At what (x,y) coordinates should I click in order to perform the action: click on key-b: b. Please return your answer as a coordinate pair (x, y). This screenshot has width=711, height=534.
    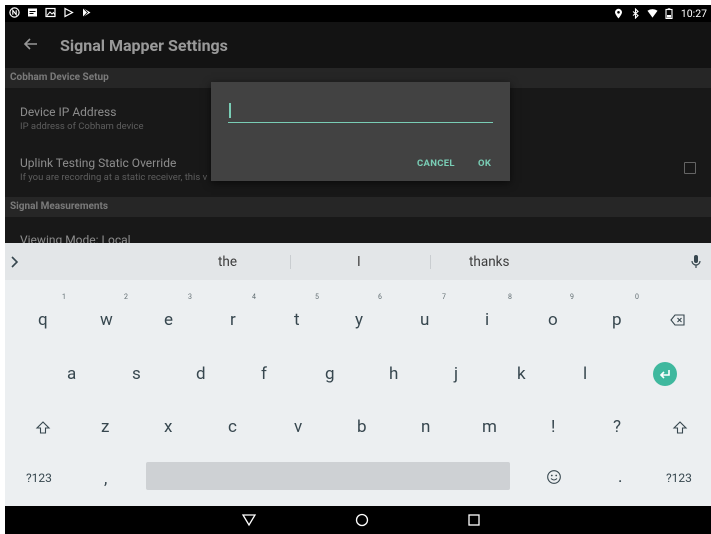
    Looking at the image, I should click on (362, 427).